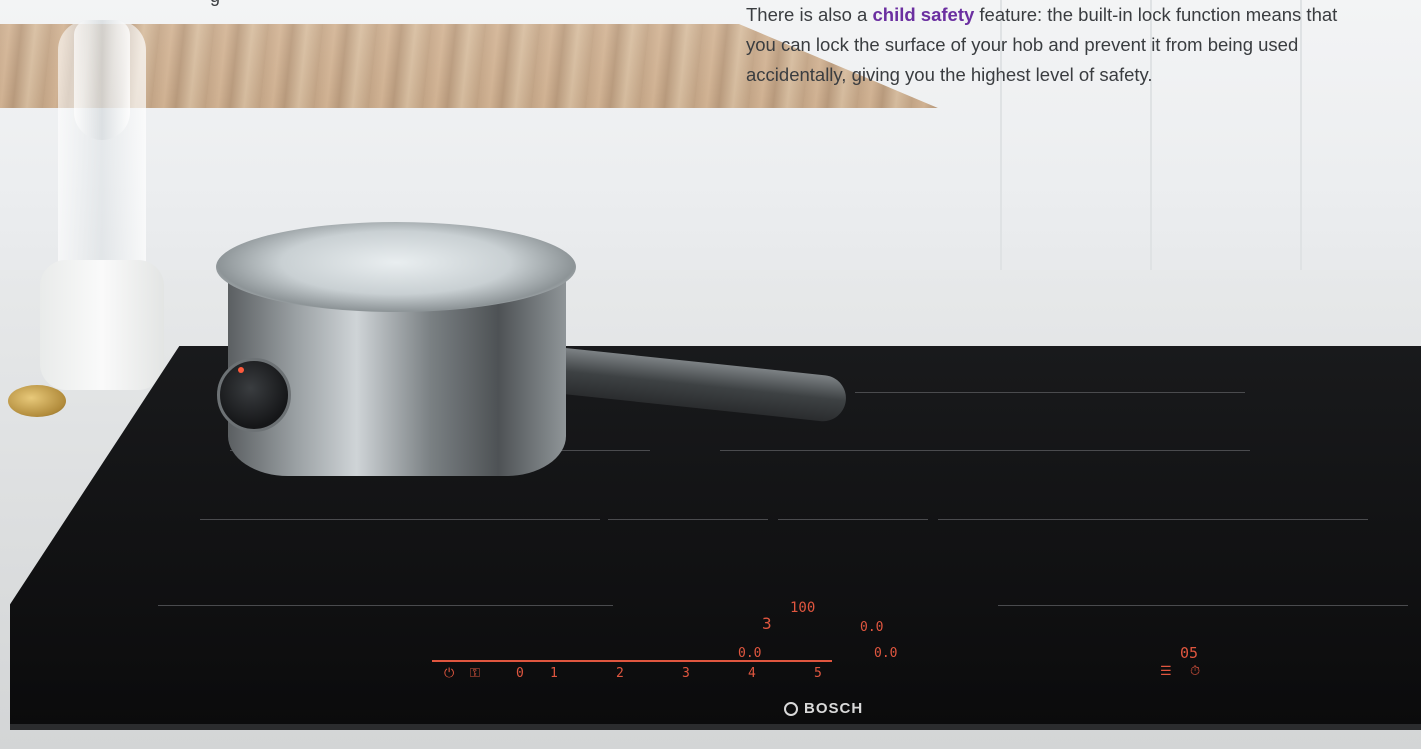 The width and height of the screenshot is (1421, 749). What do you see at coordinates (241, 370) in the screenshot?
I see `knob-indicator` at bounding box center [241, 370].